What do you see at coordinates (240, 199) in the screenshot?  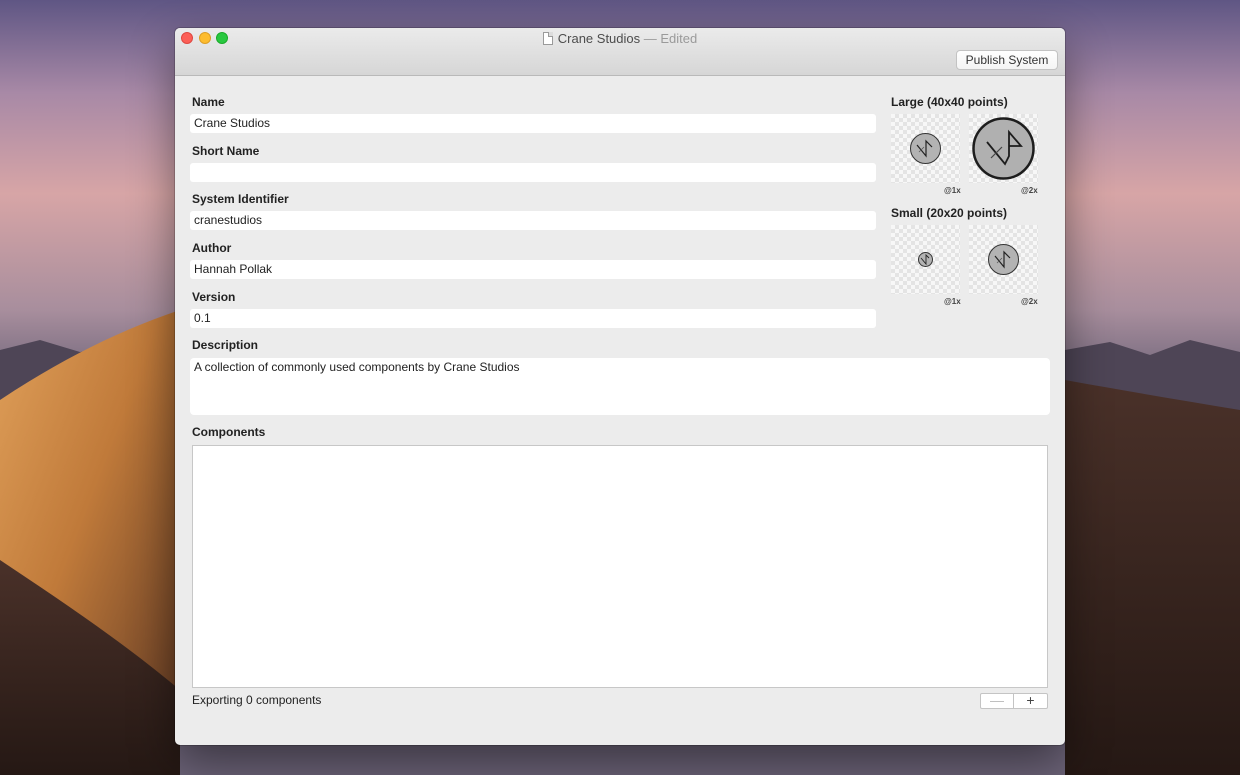 I see `system-identifier-label: System Identifier` at bounding box center [240, 199].